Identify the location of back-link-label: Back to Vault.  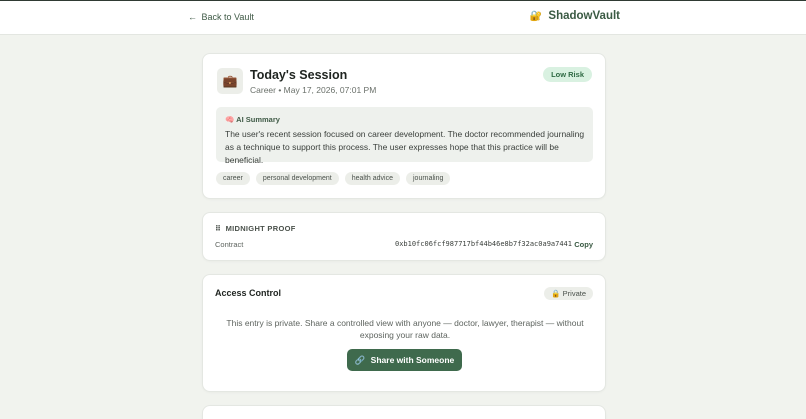
(227, 17).